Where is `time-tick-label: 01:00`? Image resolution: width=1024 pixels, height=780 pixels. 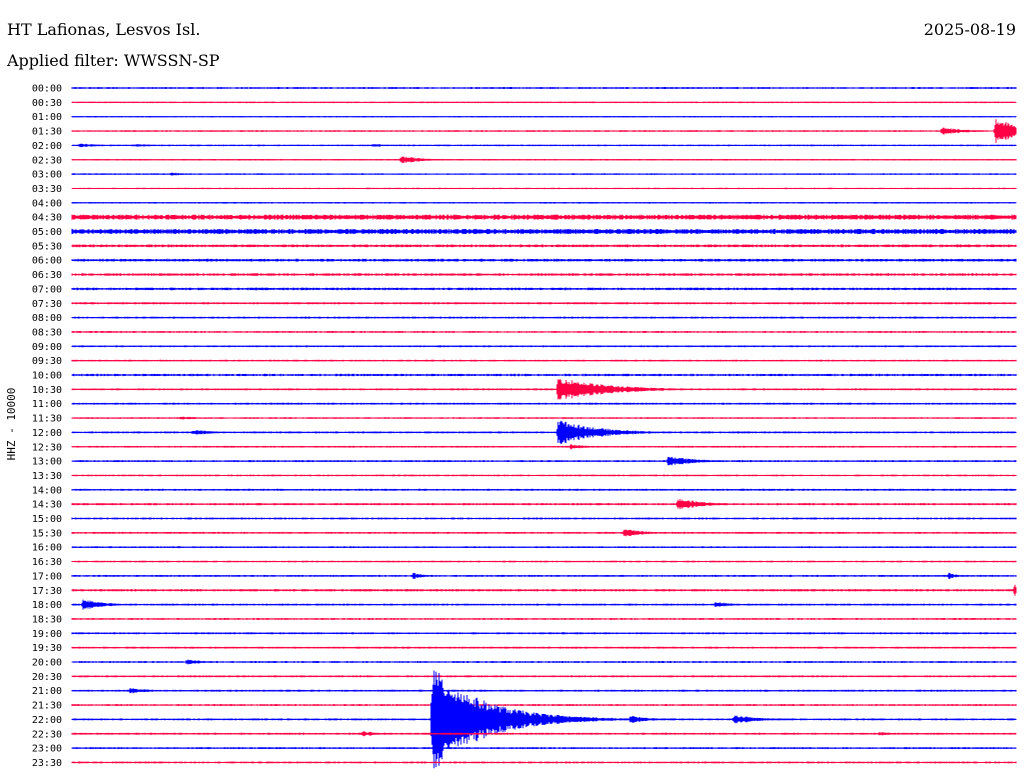
time-tick-label: 01:00 is located at coordinates (47, 117).